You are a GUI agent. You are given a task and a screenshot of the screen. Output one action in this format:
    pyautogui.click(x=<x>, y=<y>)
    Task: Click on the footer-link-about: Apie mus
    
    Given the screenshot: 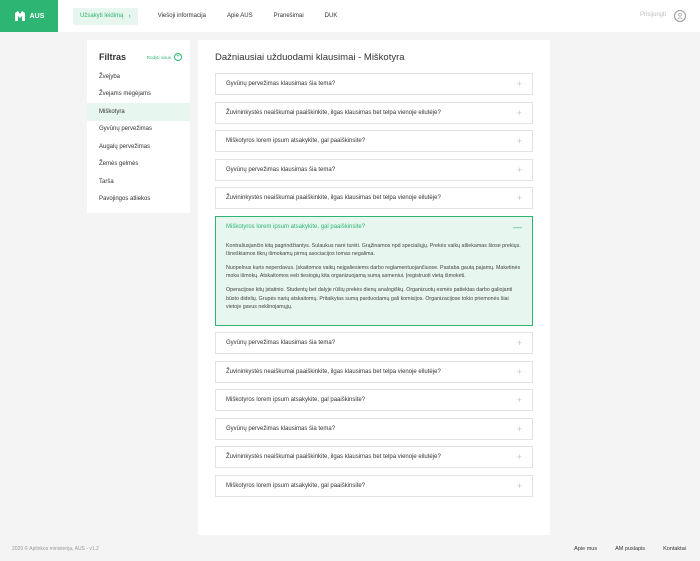 What is the action you would take?
    pyautogui.click(x=585, y=549)
    